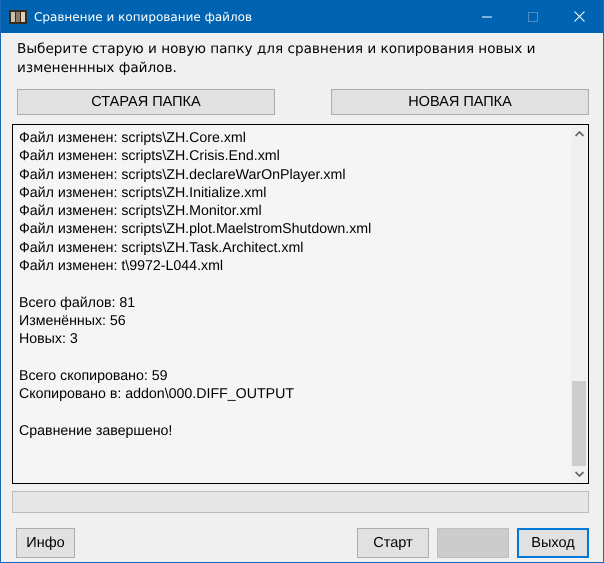  Describe the element at coordinates (157, 394) in the screenshot. I see `log-line: Скопировано в: addon\000.DIFF_OUTPUT` at that location.